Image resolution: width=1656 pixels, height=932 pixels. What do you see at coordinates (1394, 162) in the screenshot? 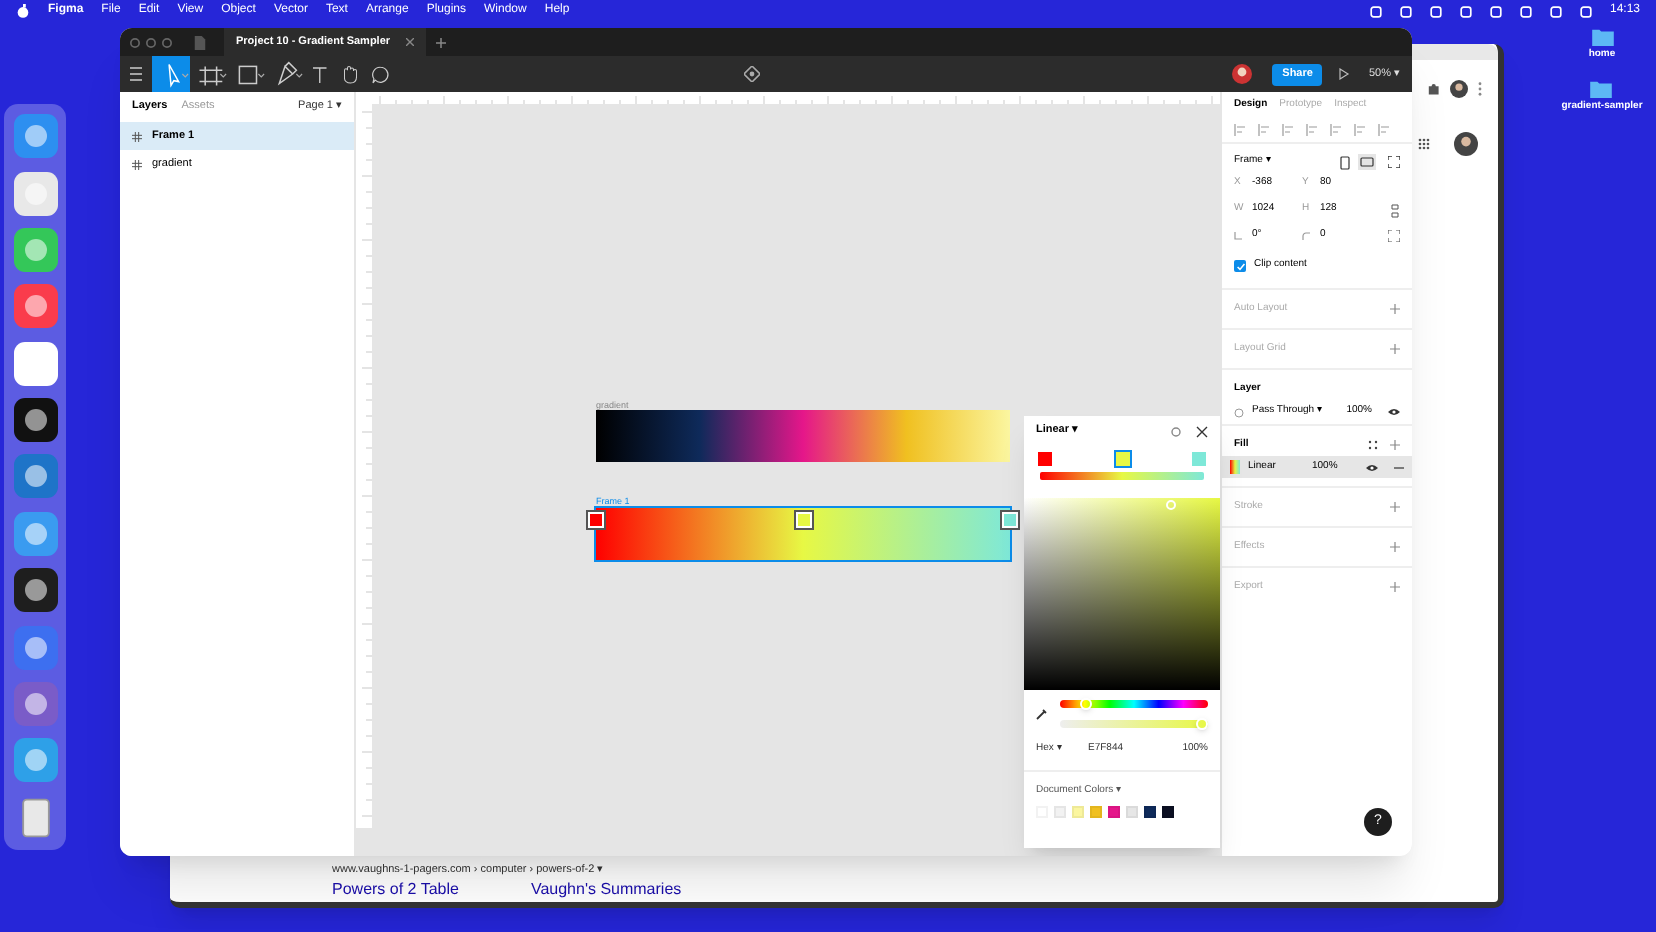
I see `resize-icon` at bounding box center [1394, 162].